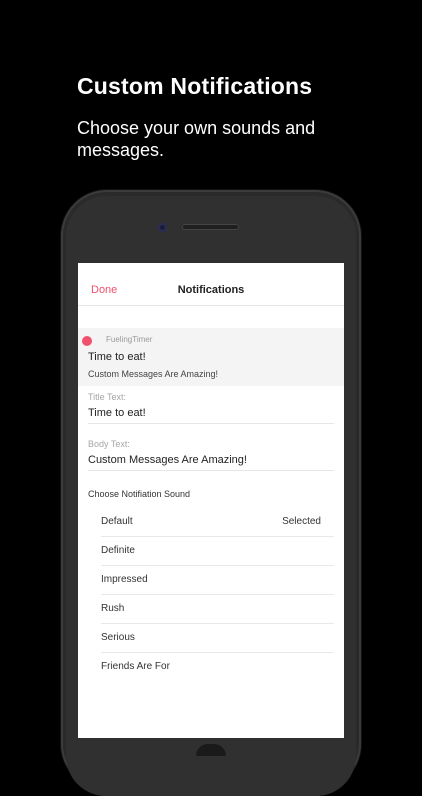 The image size is (422, 796). What do you see at coordinates (113, 608) in the screenshot?
I see `sound-name: Rush` at bounding box center [113, 608].